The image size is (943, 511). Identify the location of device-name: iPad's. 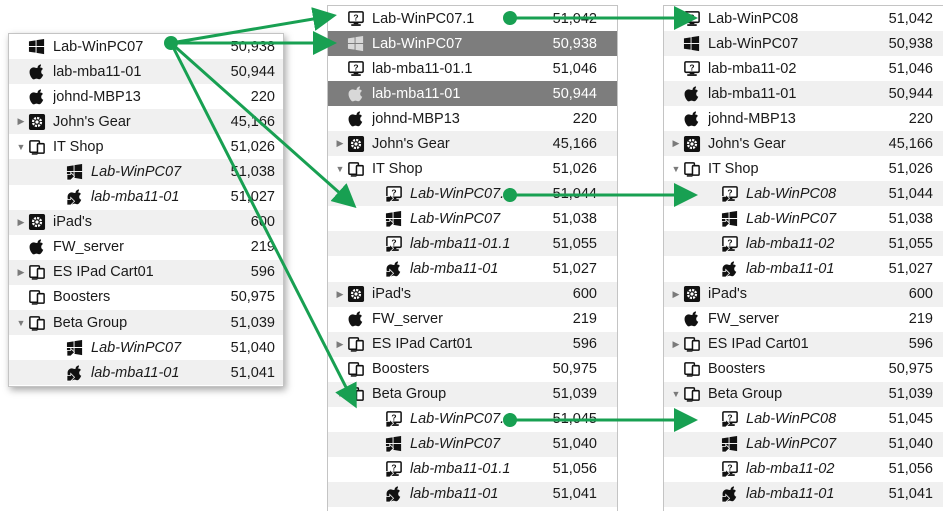
(728, 294).